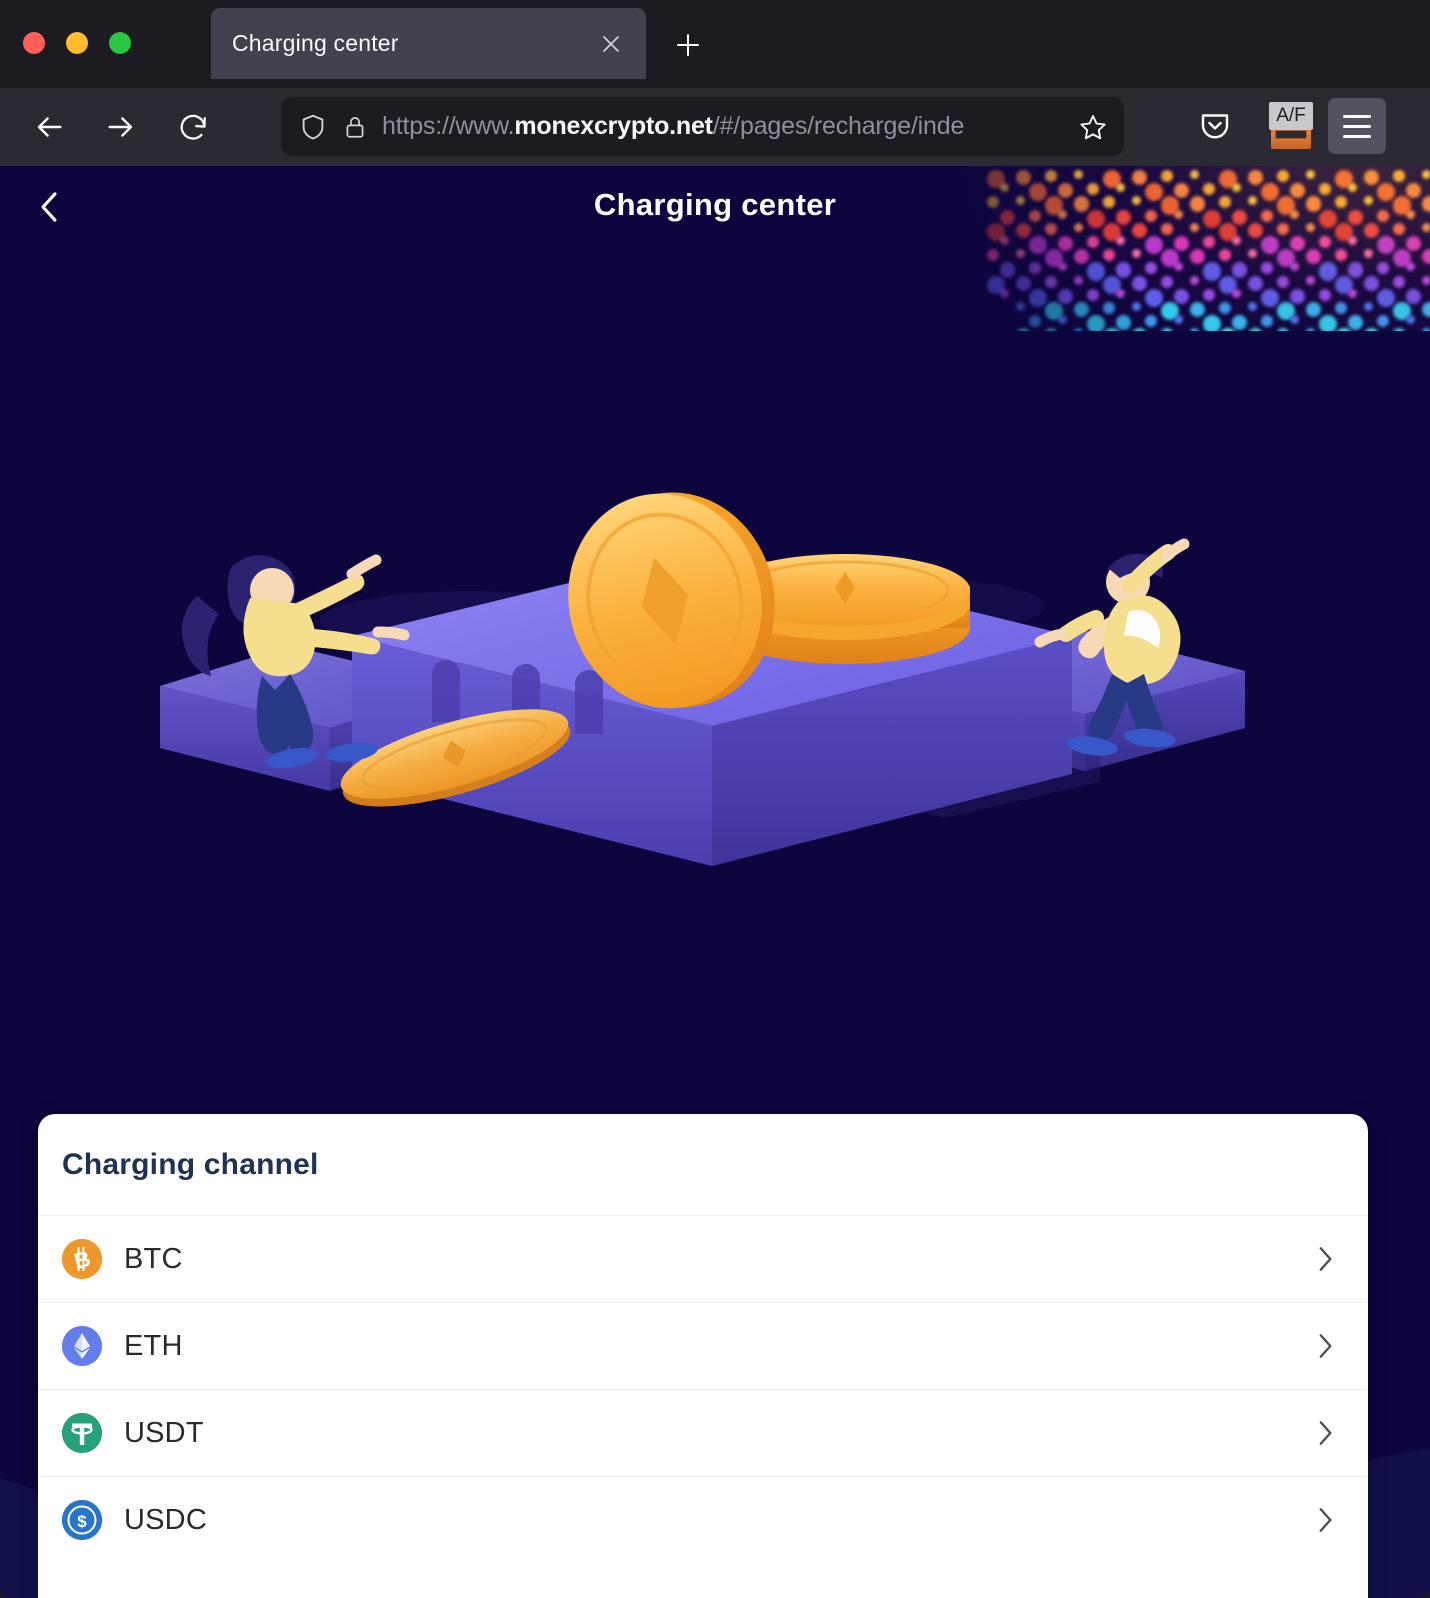  I want to click on browser-tab: Charging center, so click(428, 43).